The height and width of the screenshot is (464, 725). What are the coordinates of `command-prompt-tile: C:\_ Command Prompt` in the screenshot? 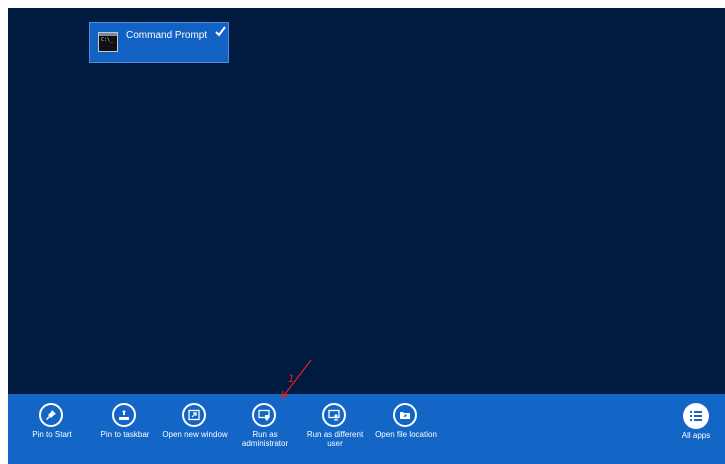 It's located at (159, 42).